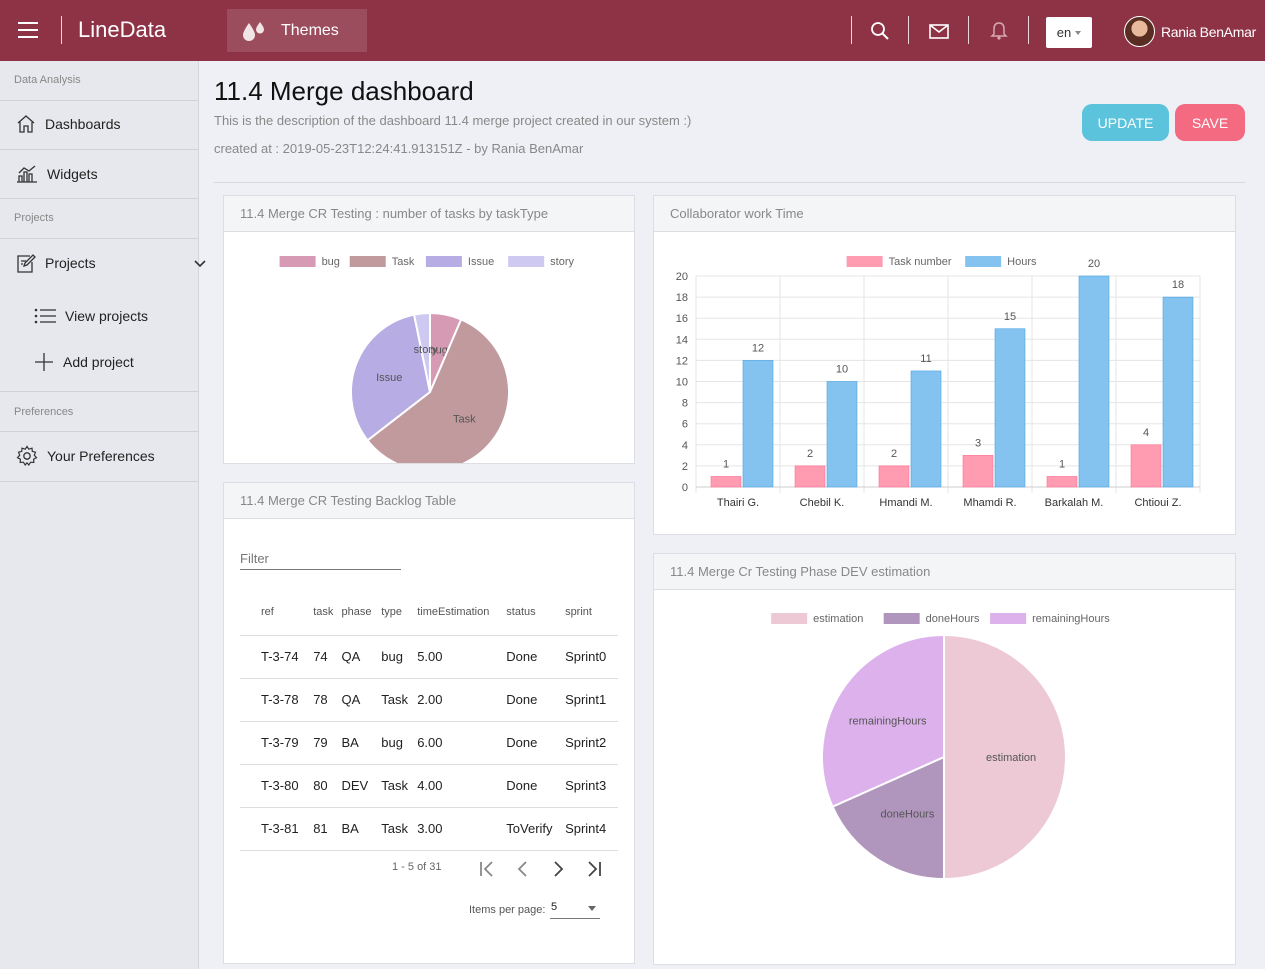  I want to click on bar-hours-chtioui-z, so click(1178, 392).